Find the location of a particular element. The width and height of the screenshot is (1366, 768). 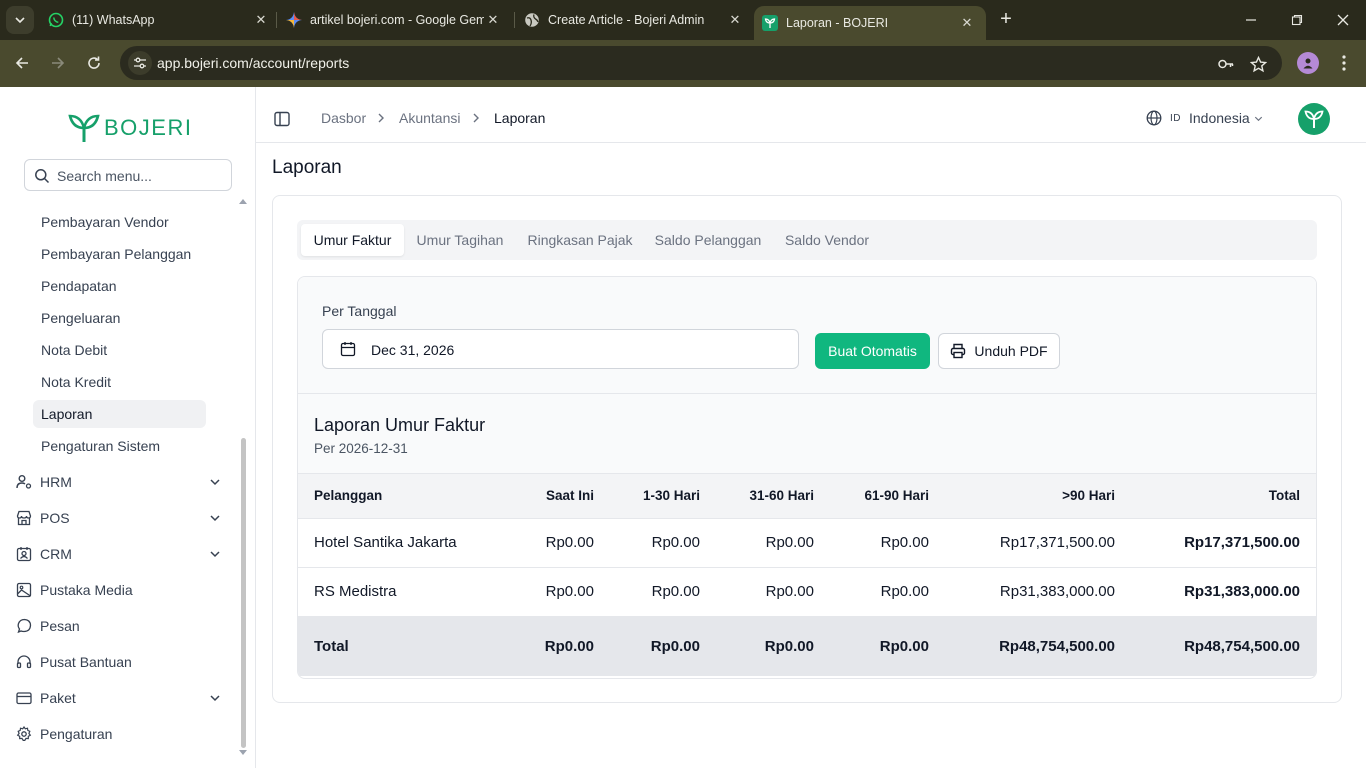

column-header: >90 Hari is located at coordinates (1022, 496).